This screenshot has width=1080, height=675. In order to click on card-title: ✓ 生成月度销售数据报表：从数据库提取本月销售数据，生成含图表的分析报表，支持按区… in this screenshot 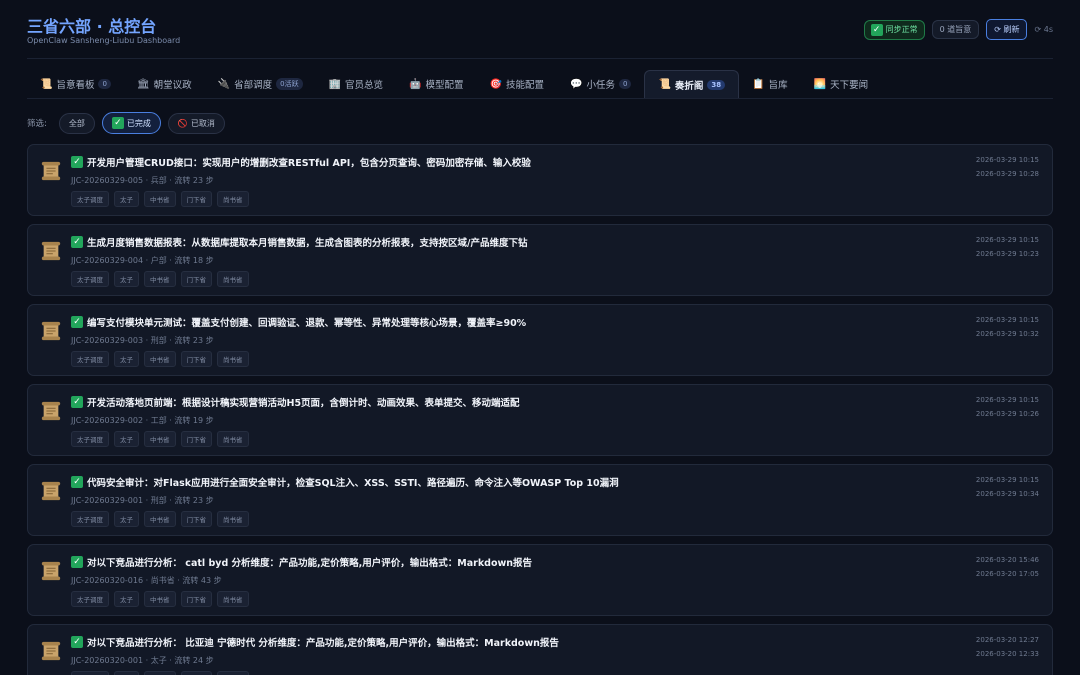, I will do `click(299, 242)`.